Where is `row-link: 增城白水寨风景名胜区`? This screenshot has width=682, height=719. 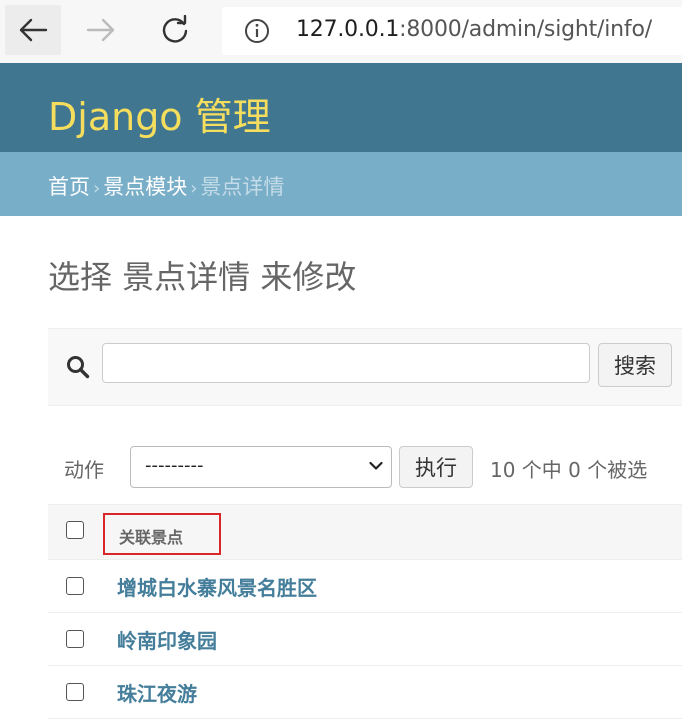 row-link: 增城白水寨风景名胜区 is located at coordinates (217, 586).